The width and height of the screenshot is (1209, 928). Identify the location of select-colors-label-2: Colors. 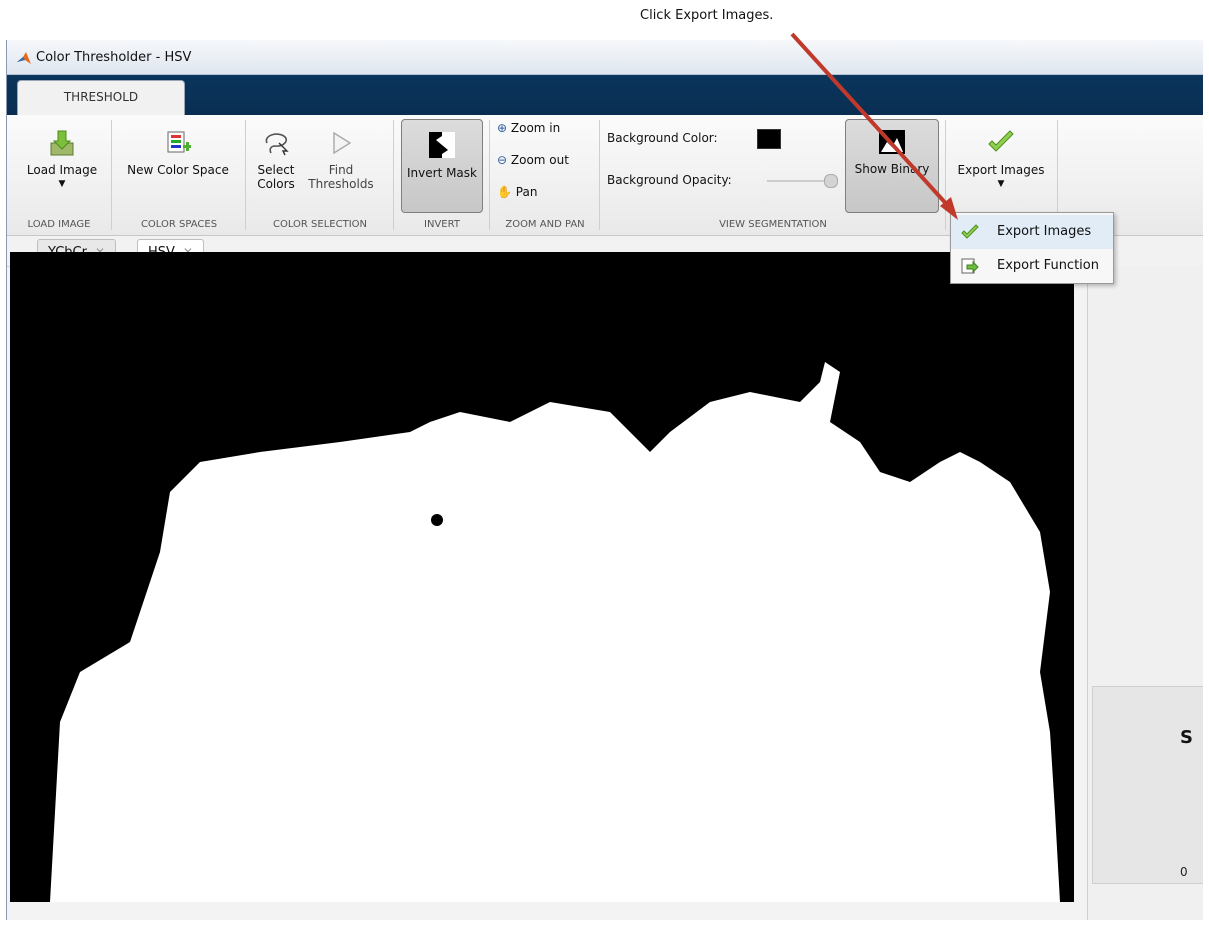
(276, 184).